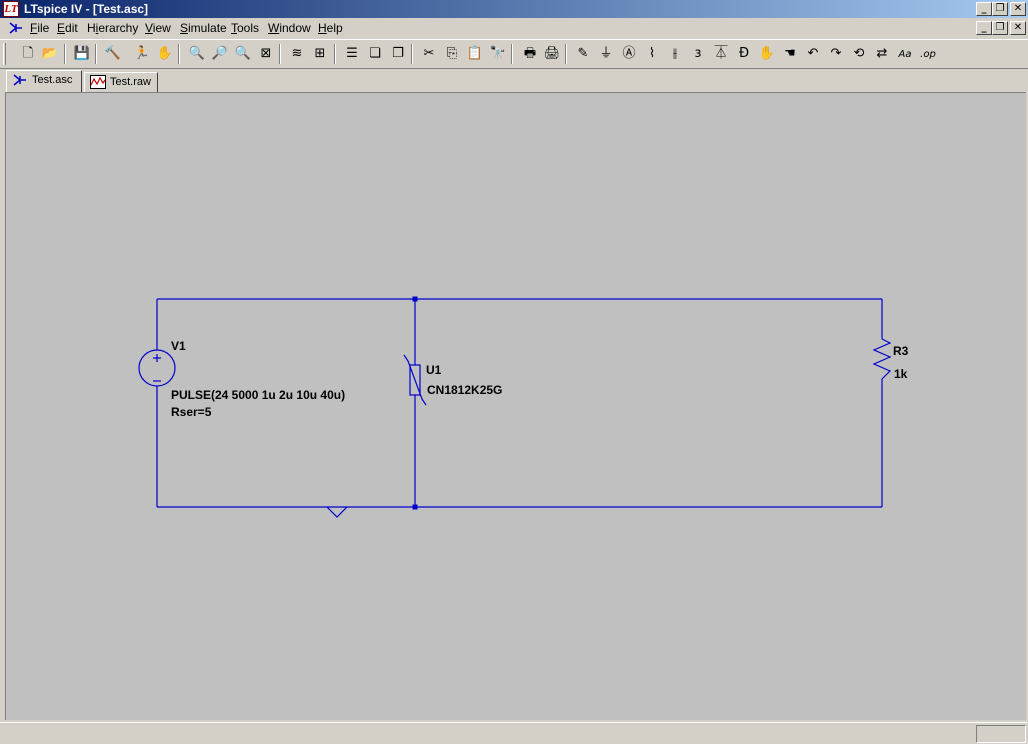 The height and width of the screenshot is (744, 1028). I want to click on grid-button: ⊞, so click(320, 54).